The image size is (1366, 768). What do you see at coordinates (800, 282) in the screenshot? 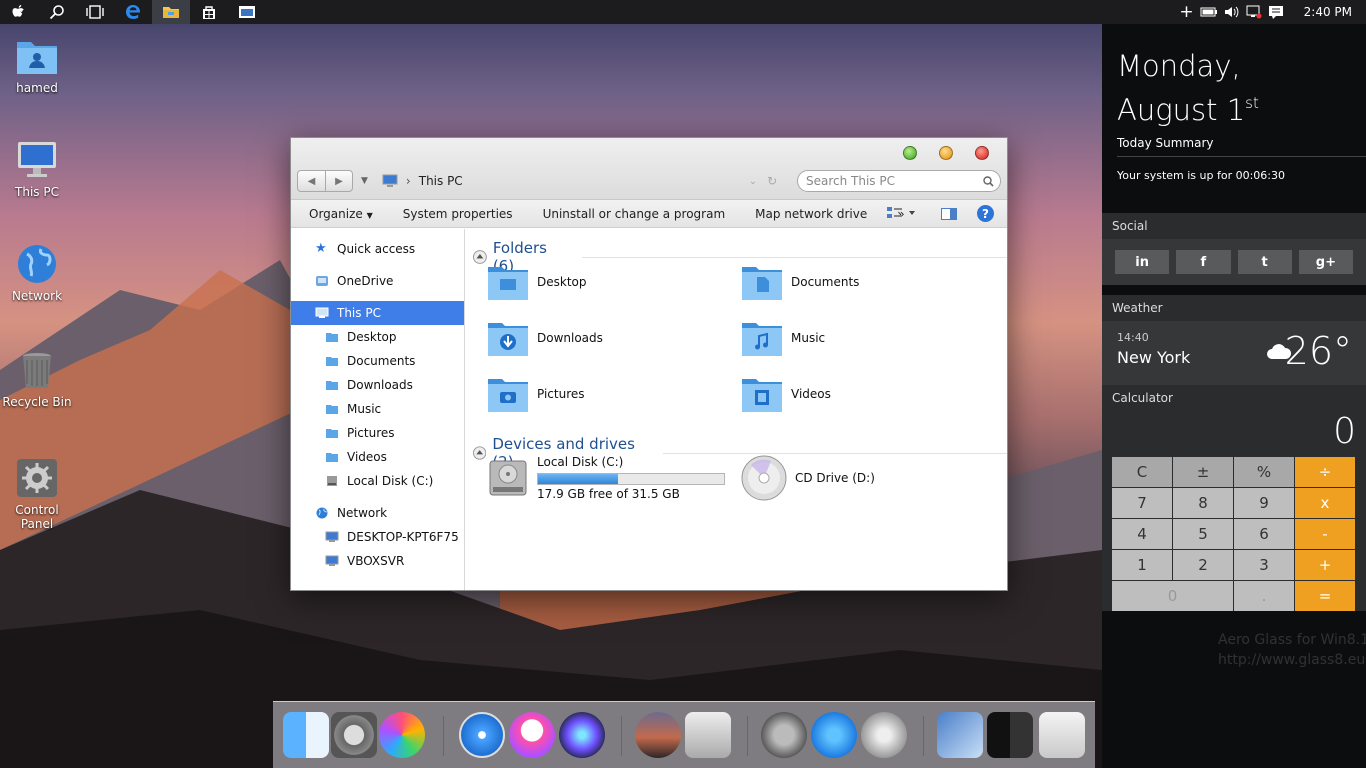
I see `folder-documents: Documents` at bounding box center [800, 282].